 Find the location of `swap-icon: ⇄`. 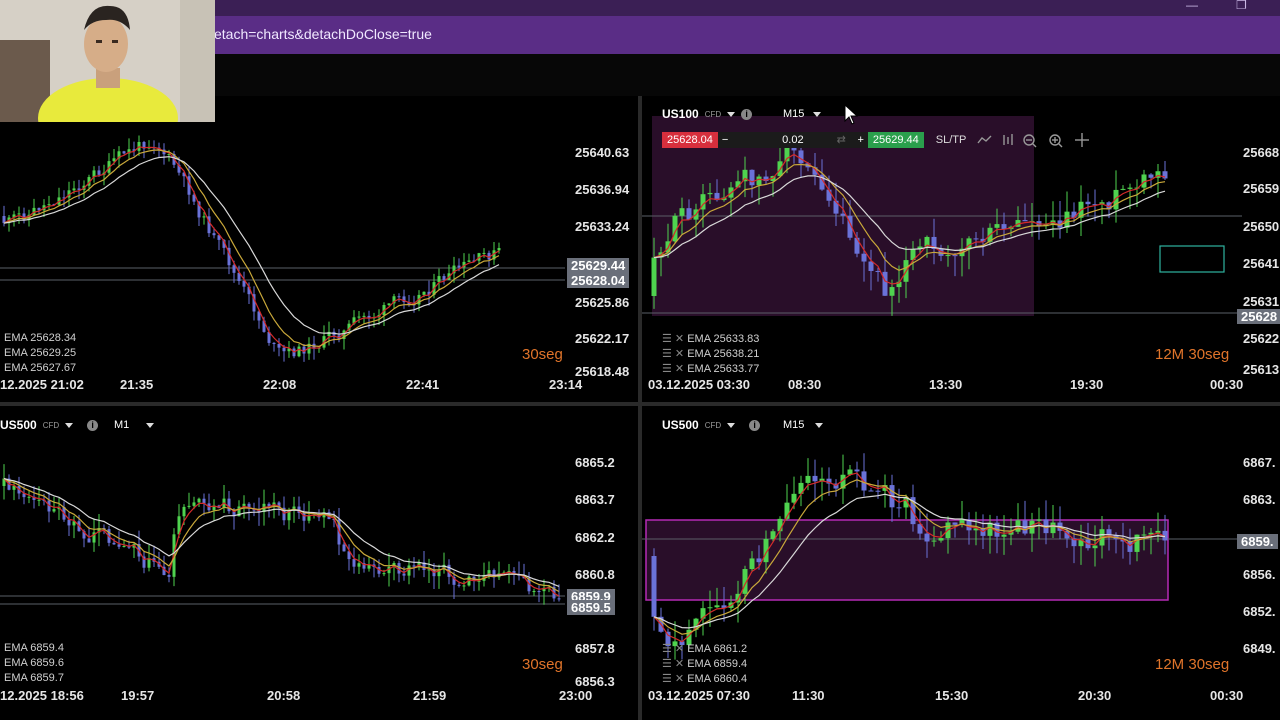

swap-icon: ⇄ is located at coordinates (841, 140).